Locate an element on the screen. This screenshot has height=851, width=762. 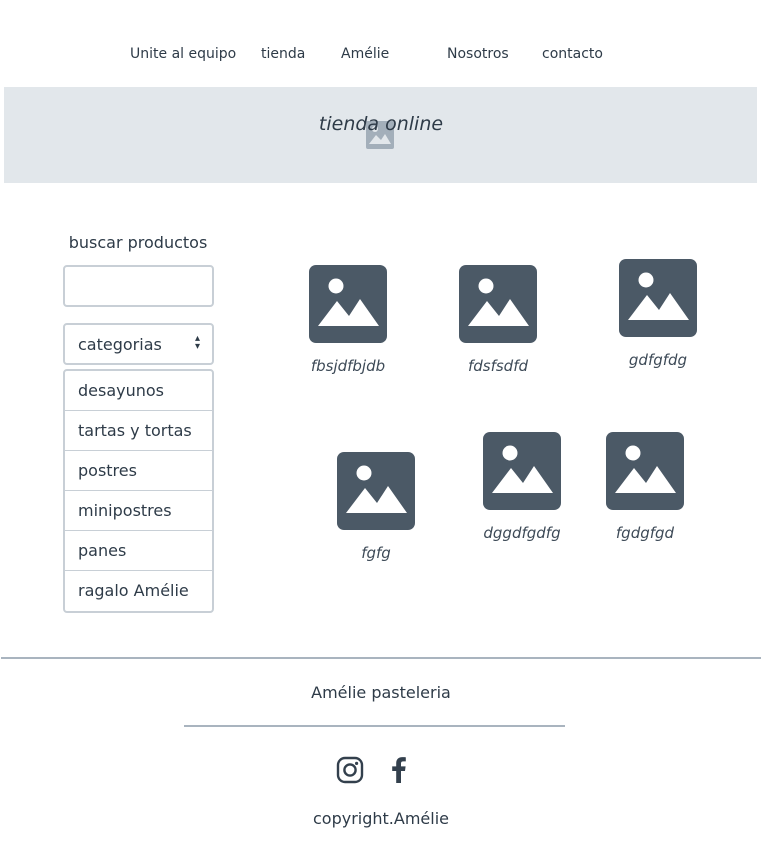
nav-link-tienda: tienda is located at coordinates (283, 54).